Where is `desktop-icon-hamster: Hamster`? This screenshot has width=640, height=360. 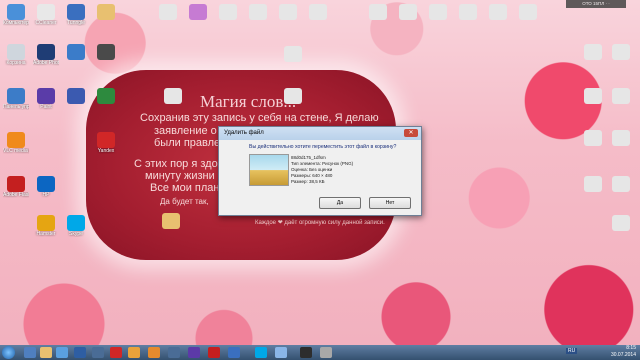 desktop-icon-hamster: Hamster is located at coordinates (46, 226).